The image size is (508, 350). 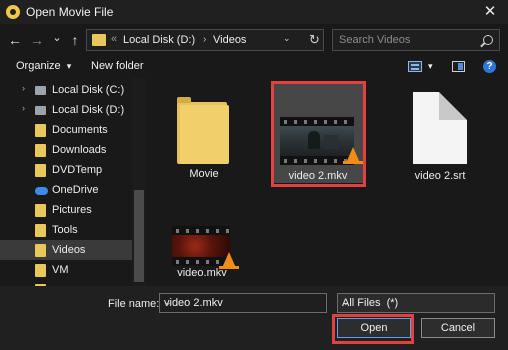 I want to click on sidebar-item-label: OneDrive, so click(x=75, y=190).